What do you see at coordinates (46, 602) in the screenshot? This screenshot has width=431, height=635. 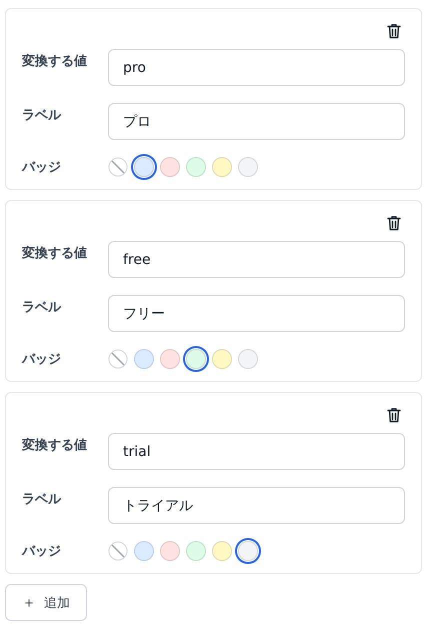 I see `add-button: ＋ 追加` at bounding box center [46, 602].